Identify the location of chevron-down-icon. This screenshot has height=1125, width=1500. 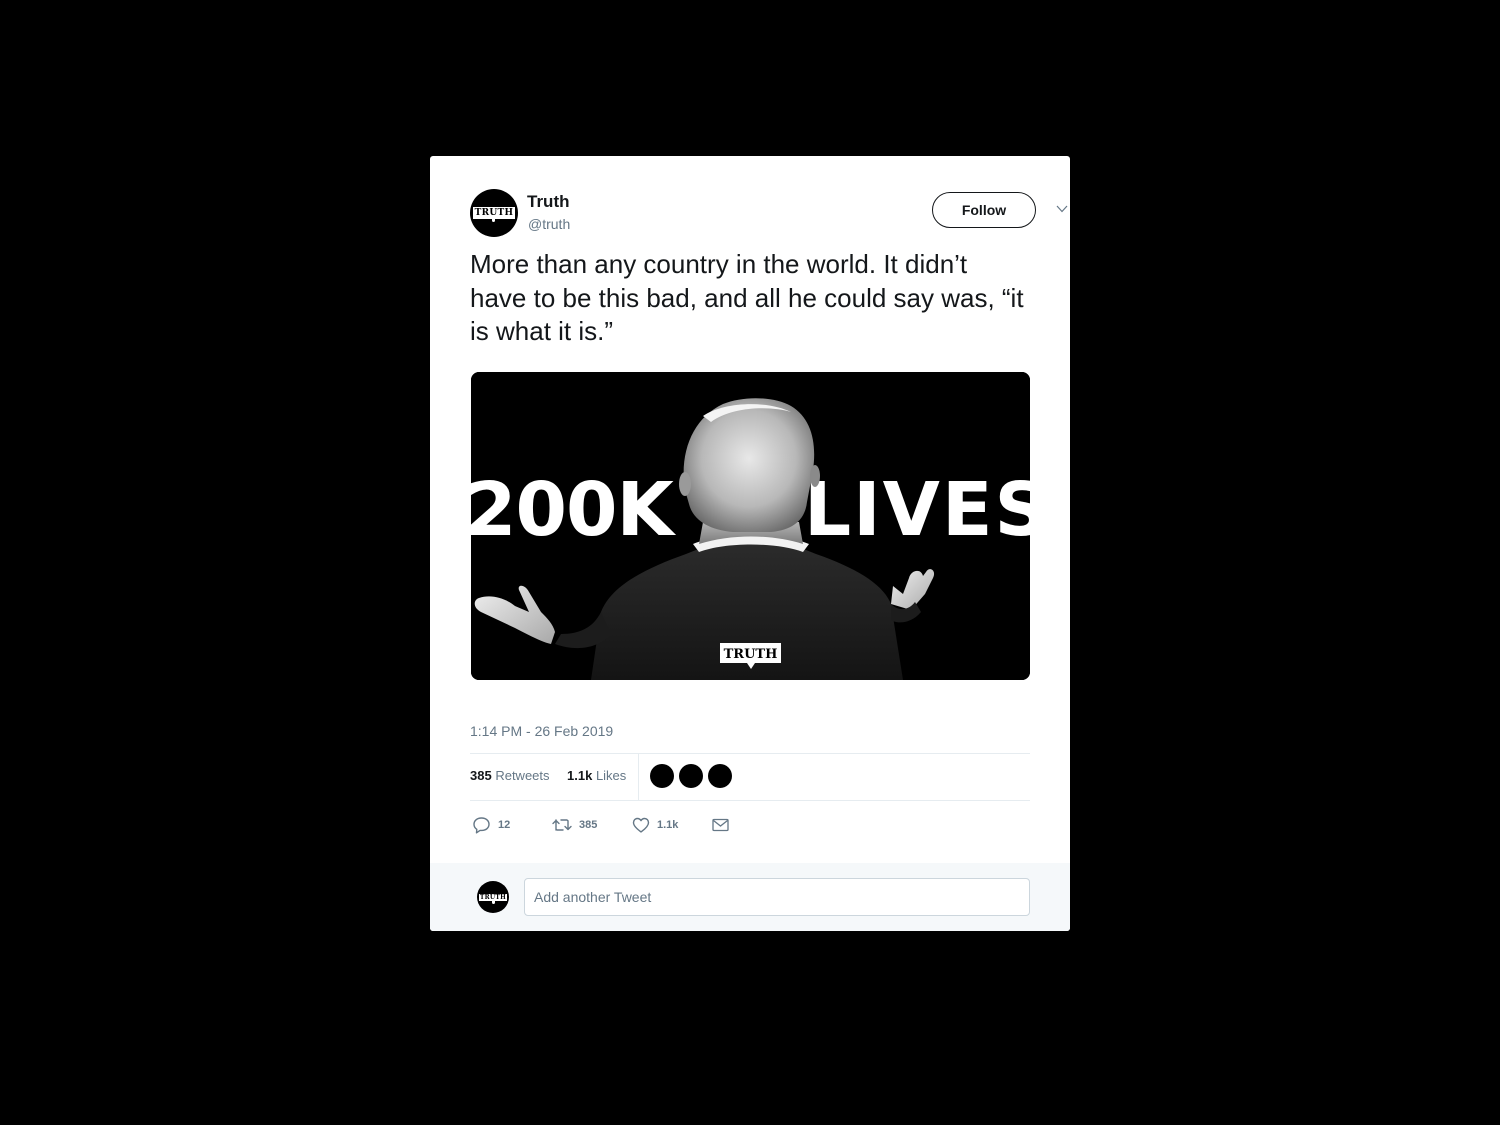
(1062, 209).